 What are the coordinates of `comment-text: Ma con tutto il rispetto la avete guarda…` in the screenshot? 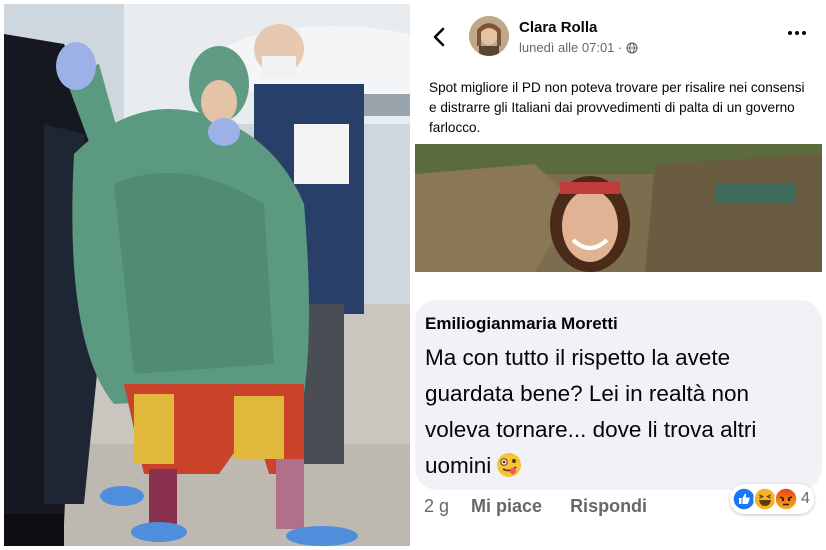 It's located at (617, 412).